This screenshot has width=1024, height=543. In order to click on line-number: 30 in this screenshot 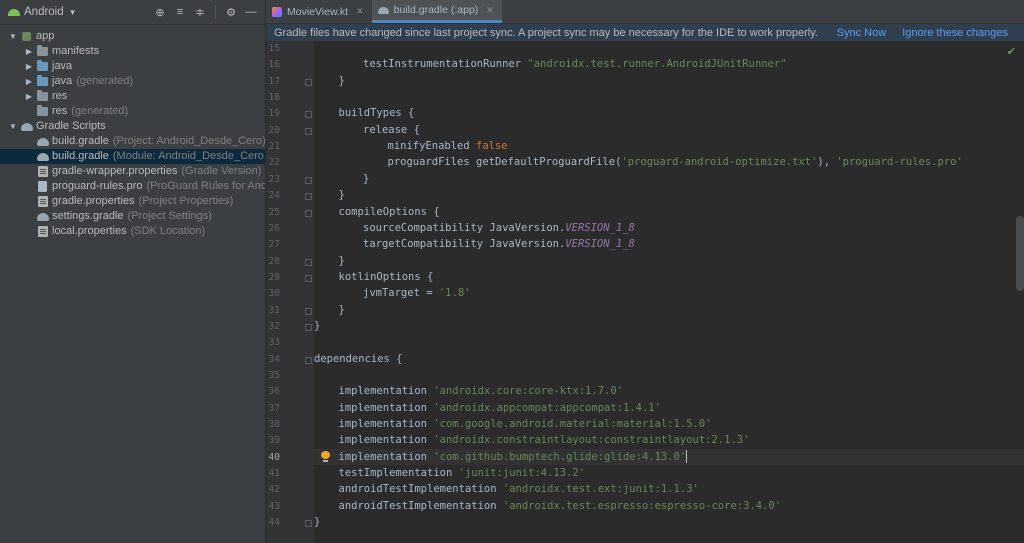, I will do `click(274, 294)`.